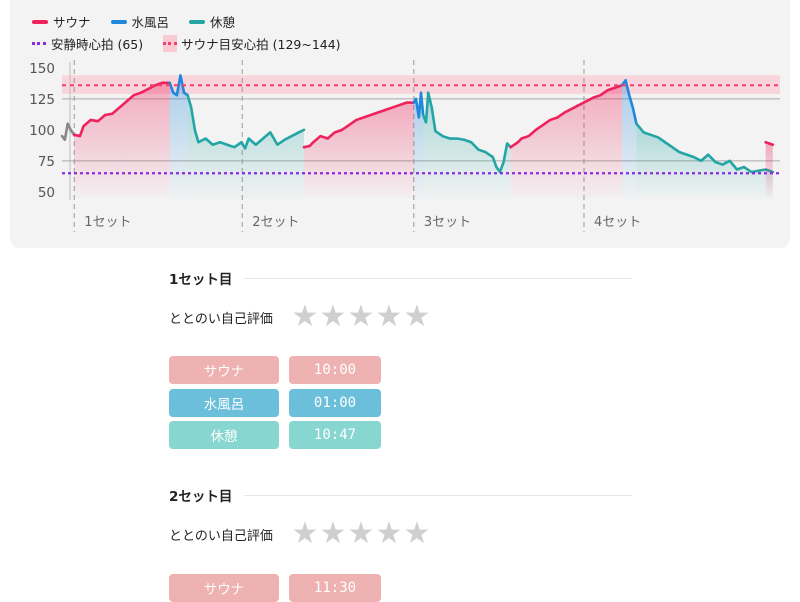  I want to click on rest-swatch-icon, so click(197, 21).